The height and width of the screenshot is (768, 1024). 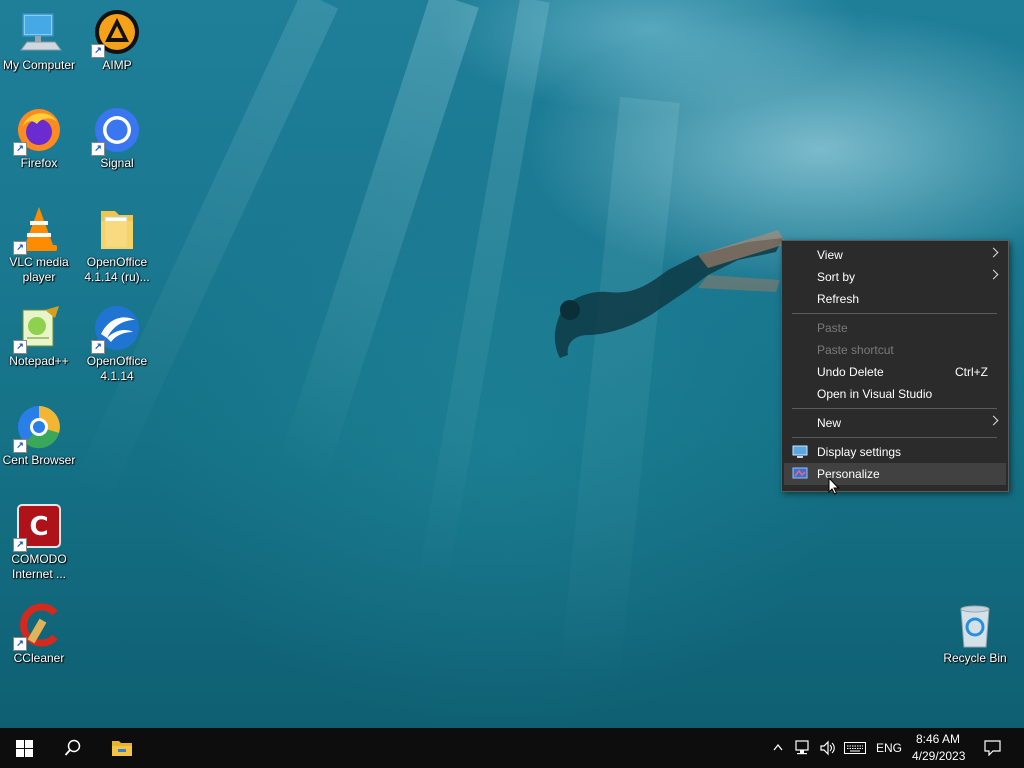 What do you see at coordinates (39, 460) in the screenshot?
I see `desktop-icon-label: Cent Browser` at bounding box center [39, 460].